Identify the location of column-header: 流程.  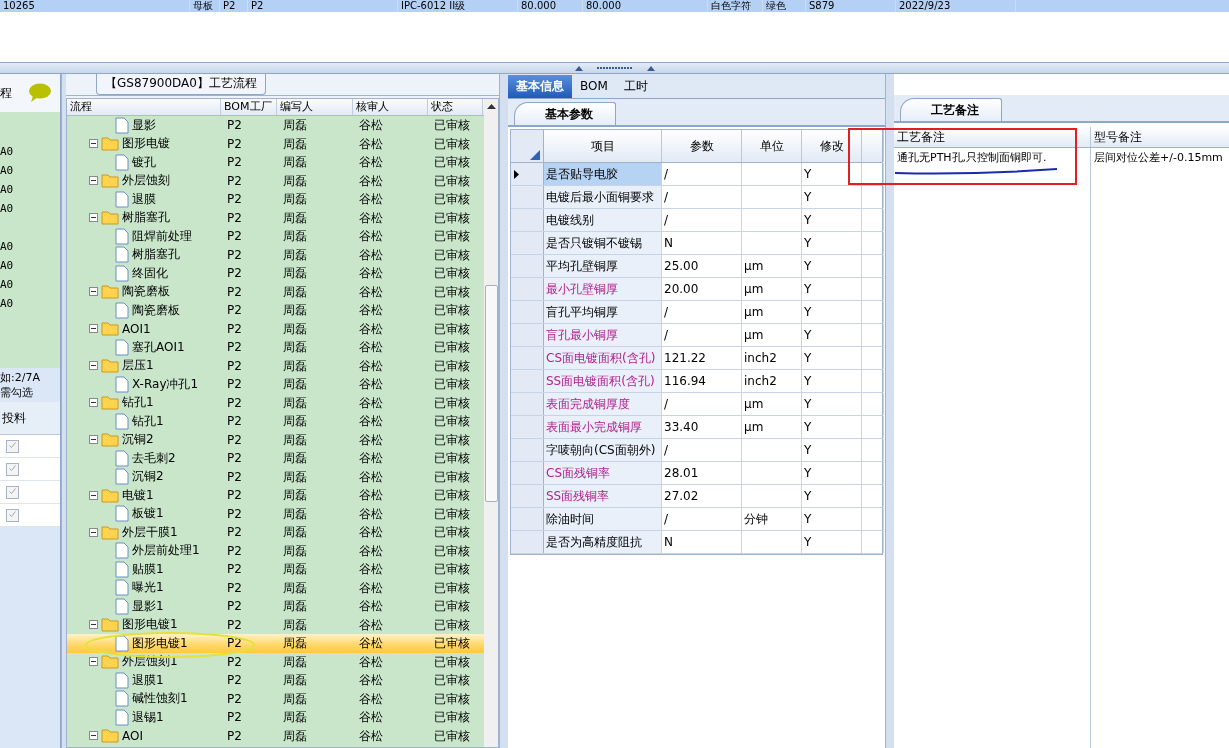
(144, 107).